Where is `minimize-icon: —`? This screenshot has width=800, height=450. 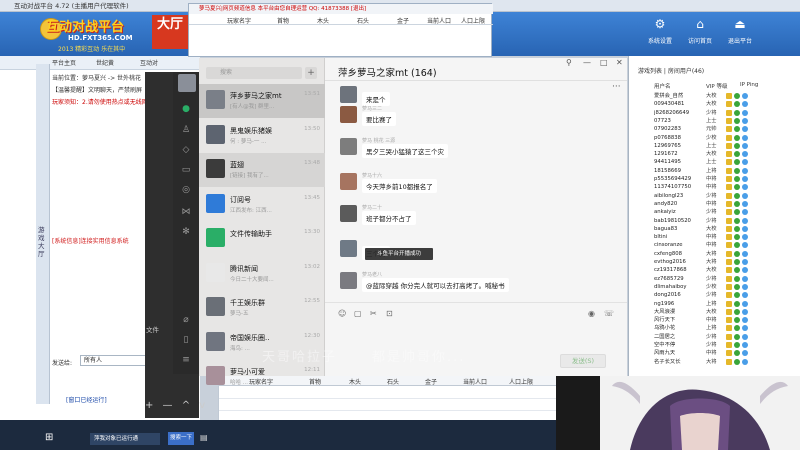
minimize-icon: — is located at coordinates (587, 62).